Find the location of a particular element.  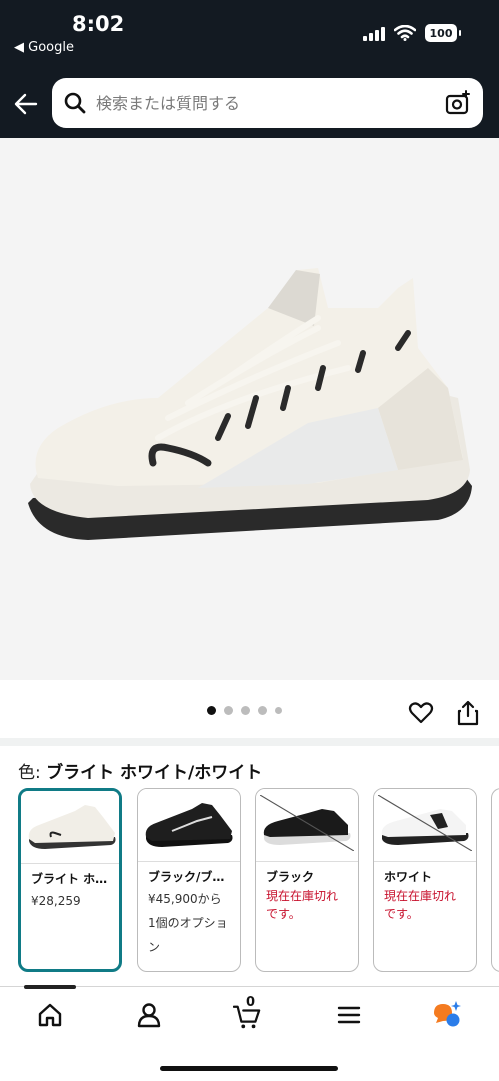

variant-card-black: ブラック/ブ… ¥45,900から 1個のオプショ ン is located at coordinates (189, 880).